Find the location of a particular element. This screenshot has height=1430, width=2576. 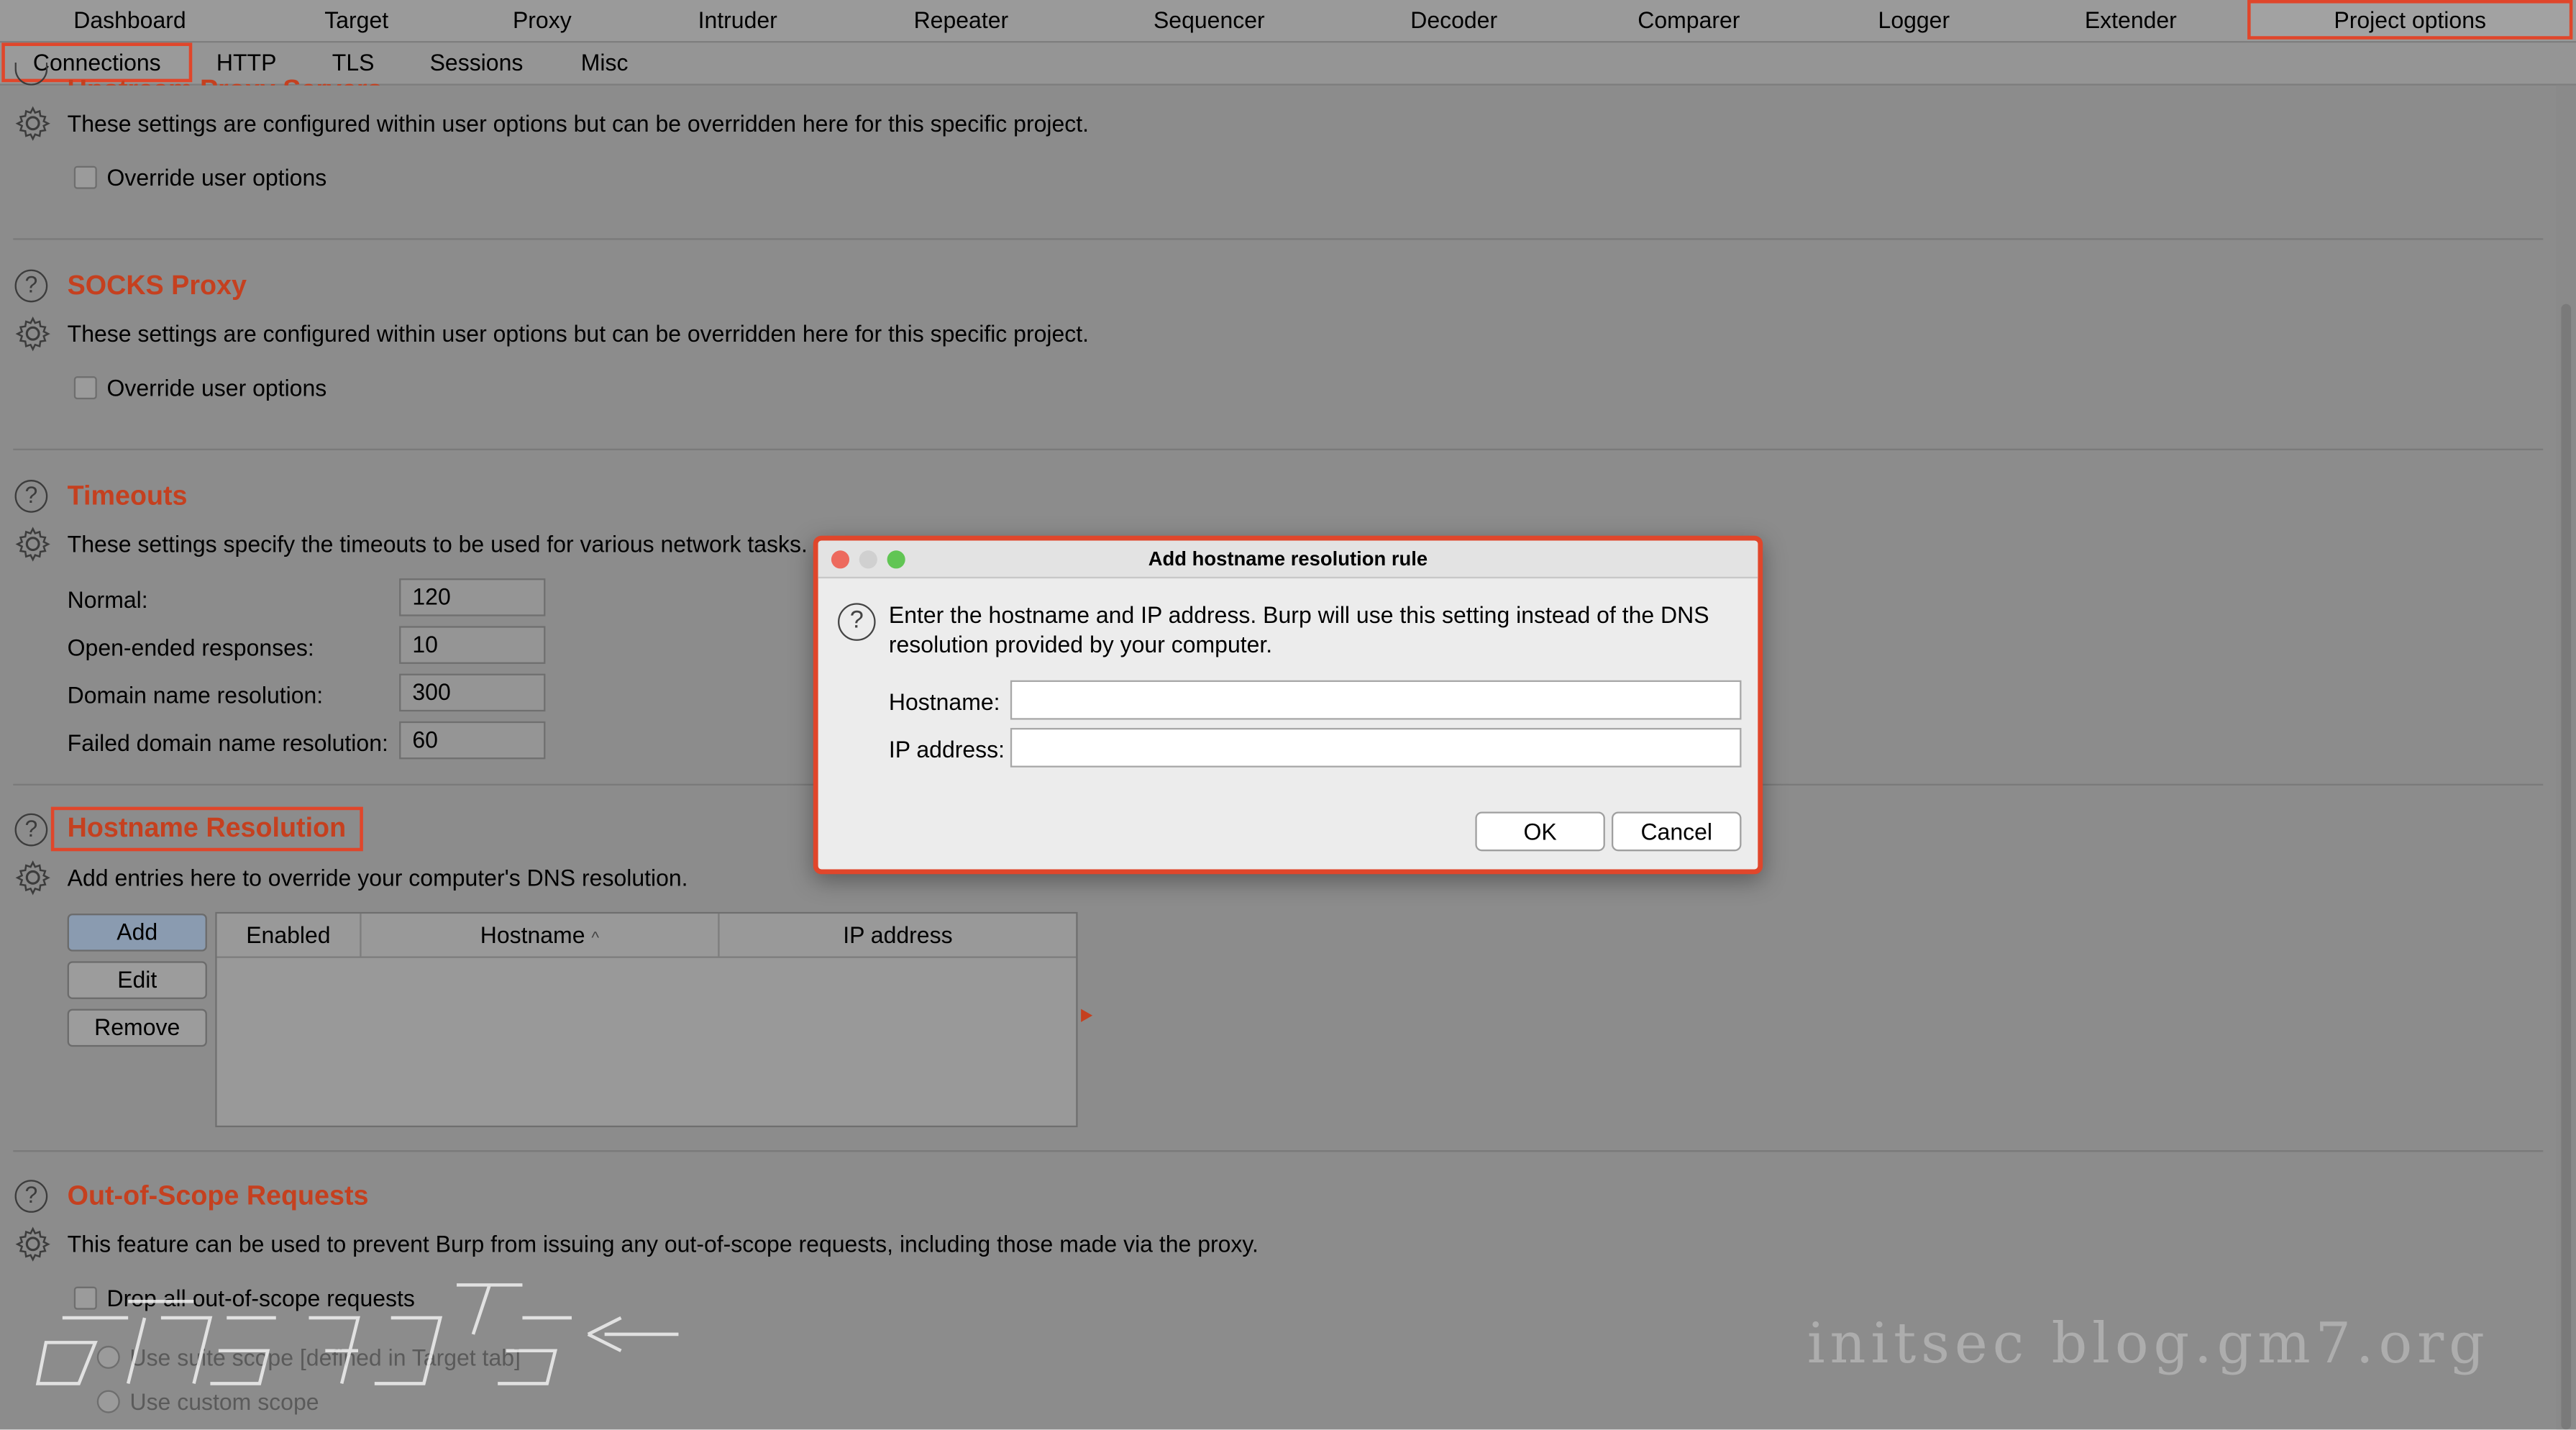

header-divider is located at coordinates (646, 957).